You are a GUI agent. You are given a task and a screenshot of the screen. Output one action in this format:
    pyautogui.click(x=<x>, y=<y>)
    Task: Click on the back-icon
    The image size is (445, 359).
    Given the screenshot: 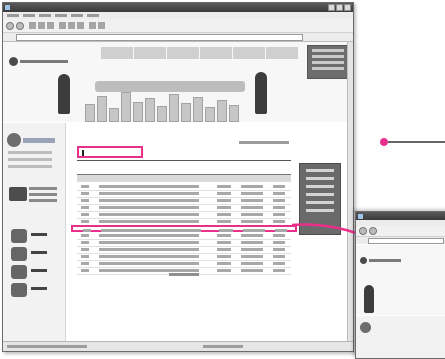 What is the action you would take?
    pyautogui.click(x=363, y=231)
    